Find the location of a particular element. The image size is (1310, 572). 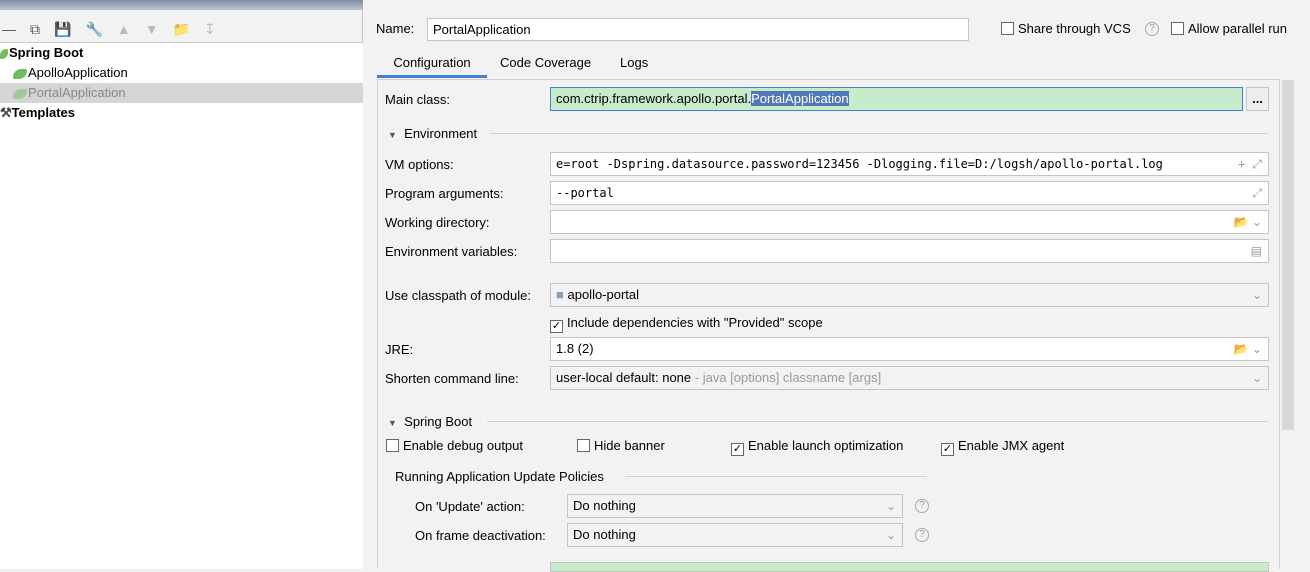

environment-variables-label: Environment variables: is located at coordinates (451, 251).